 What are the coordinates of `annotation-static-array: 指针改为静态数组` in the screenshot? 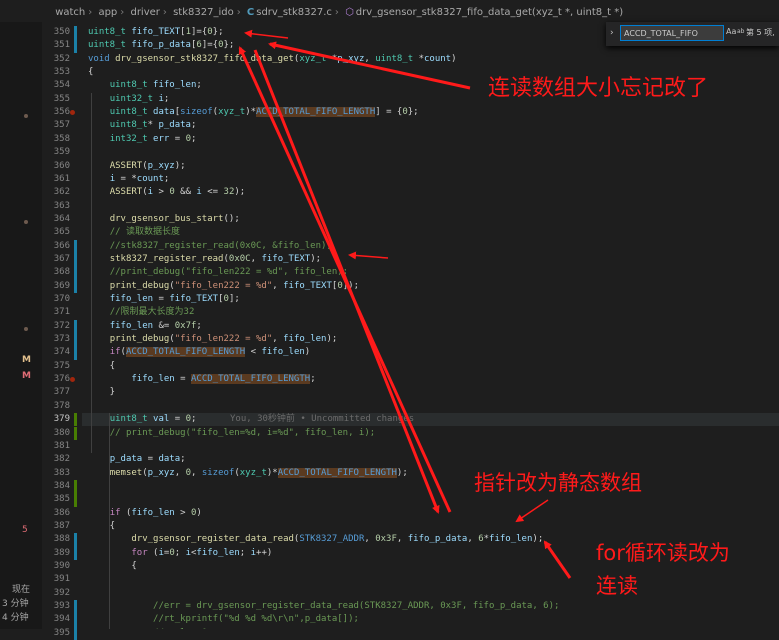 It's located at (558, 483).